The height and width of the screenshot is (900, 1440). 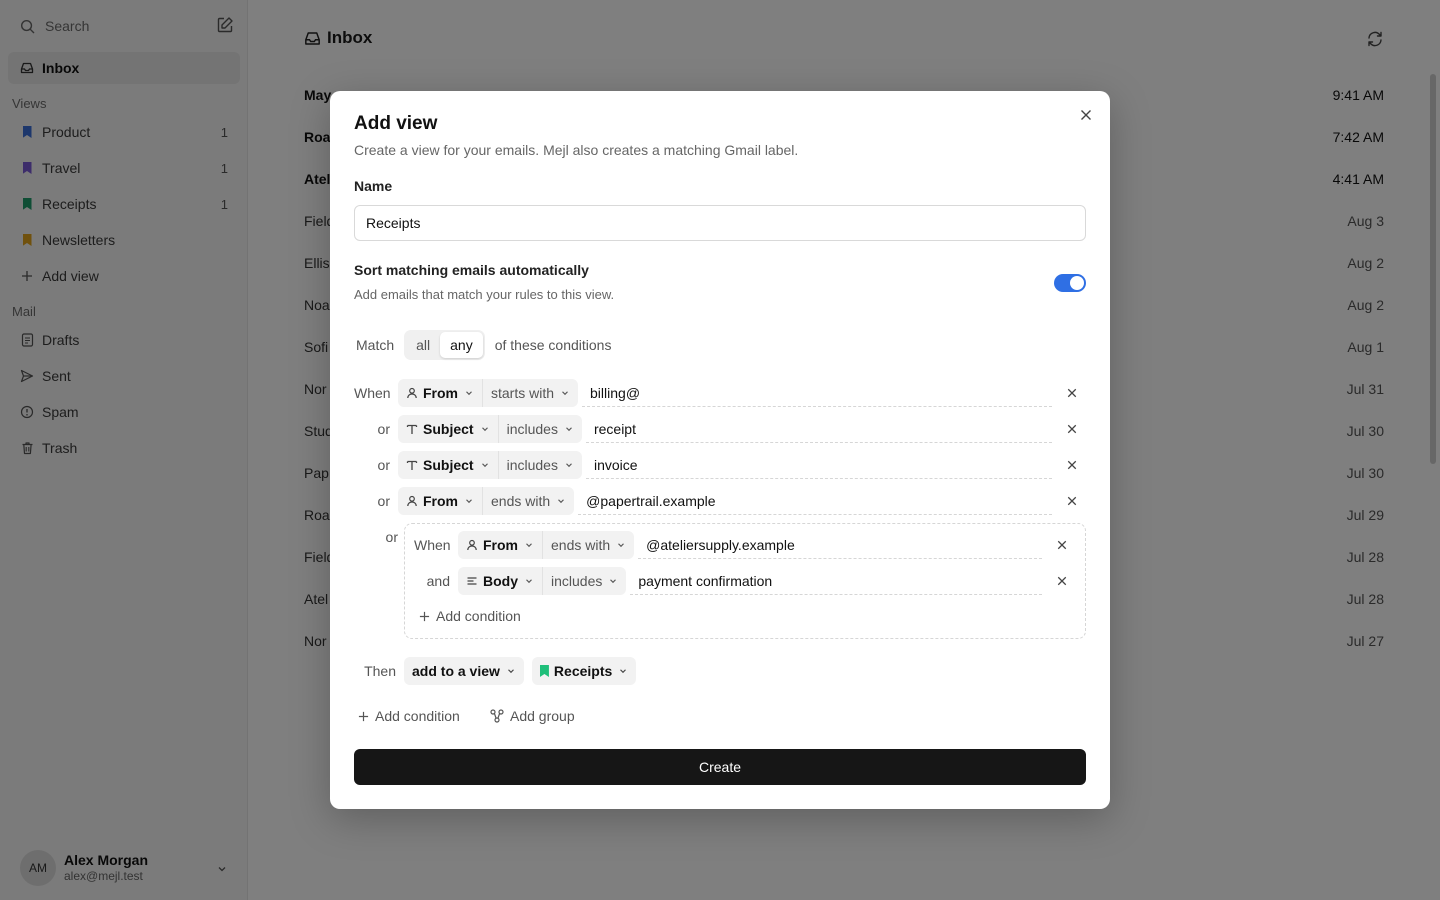 I want to click on then-row: Then add to a view Receipts, so click(x=495, y=671).